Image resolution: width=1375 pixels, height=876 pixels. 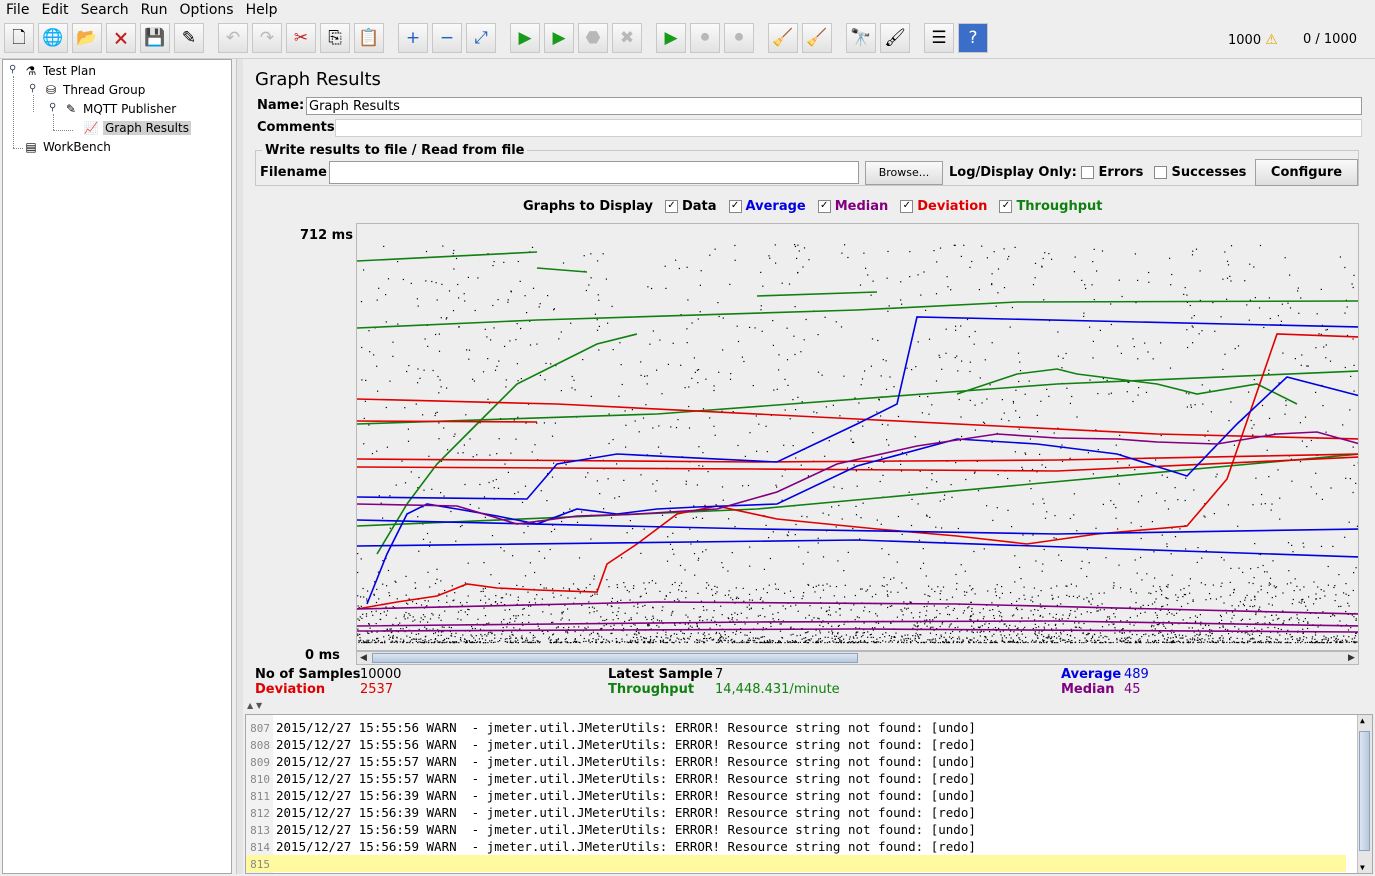 What do you see at coordinates (189, 38) in the screenshot?
I see `save-as-button: ✎` at bounding box center [189, 38].